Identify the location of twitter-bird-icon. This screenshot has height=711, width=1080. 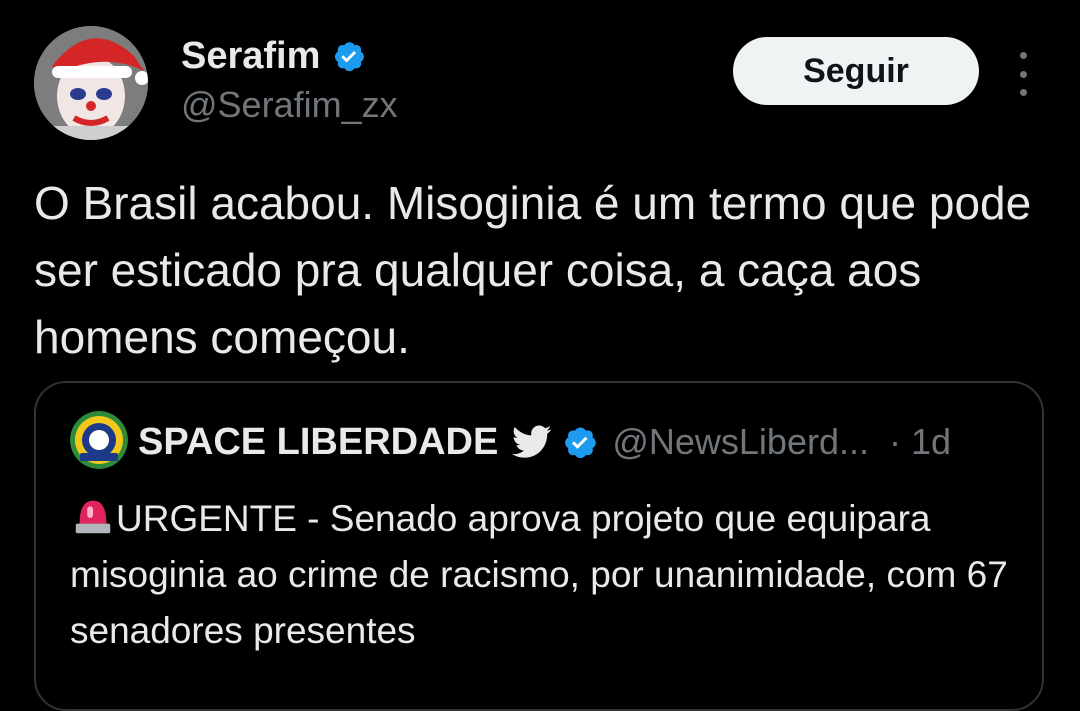
(532, 441).